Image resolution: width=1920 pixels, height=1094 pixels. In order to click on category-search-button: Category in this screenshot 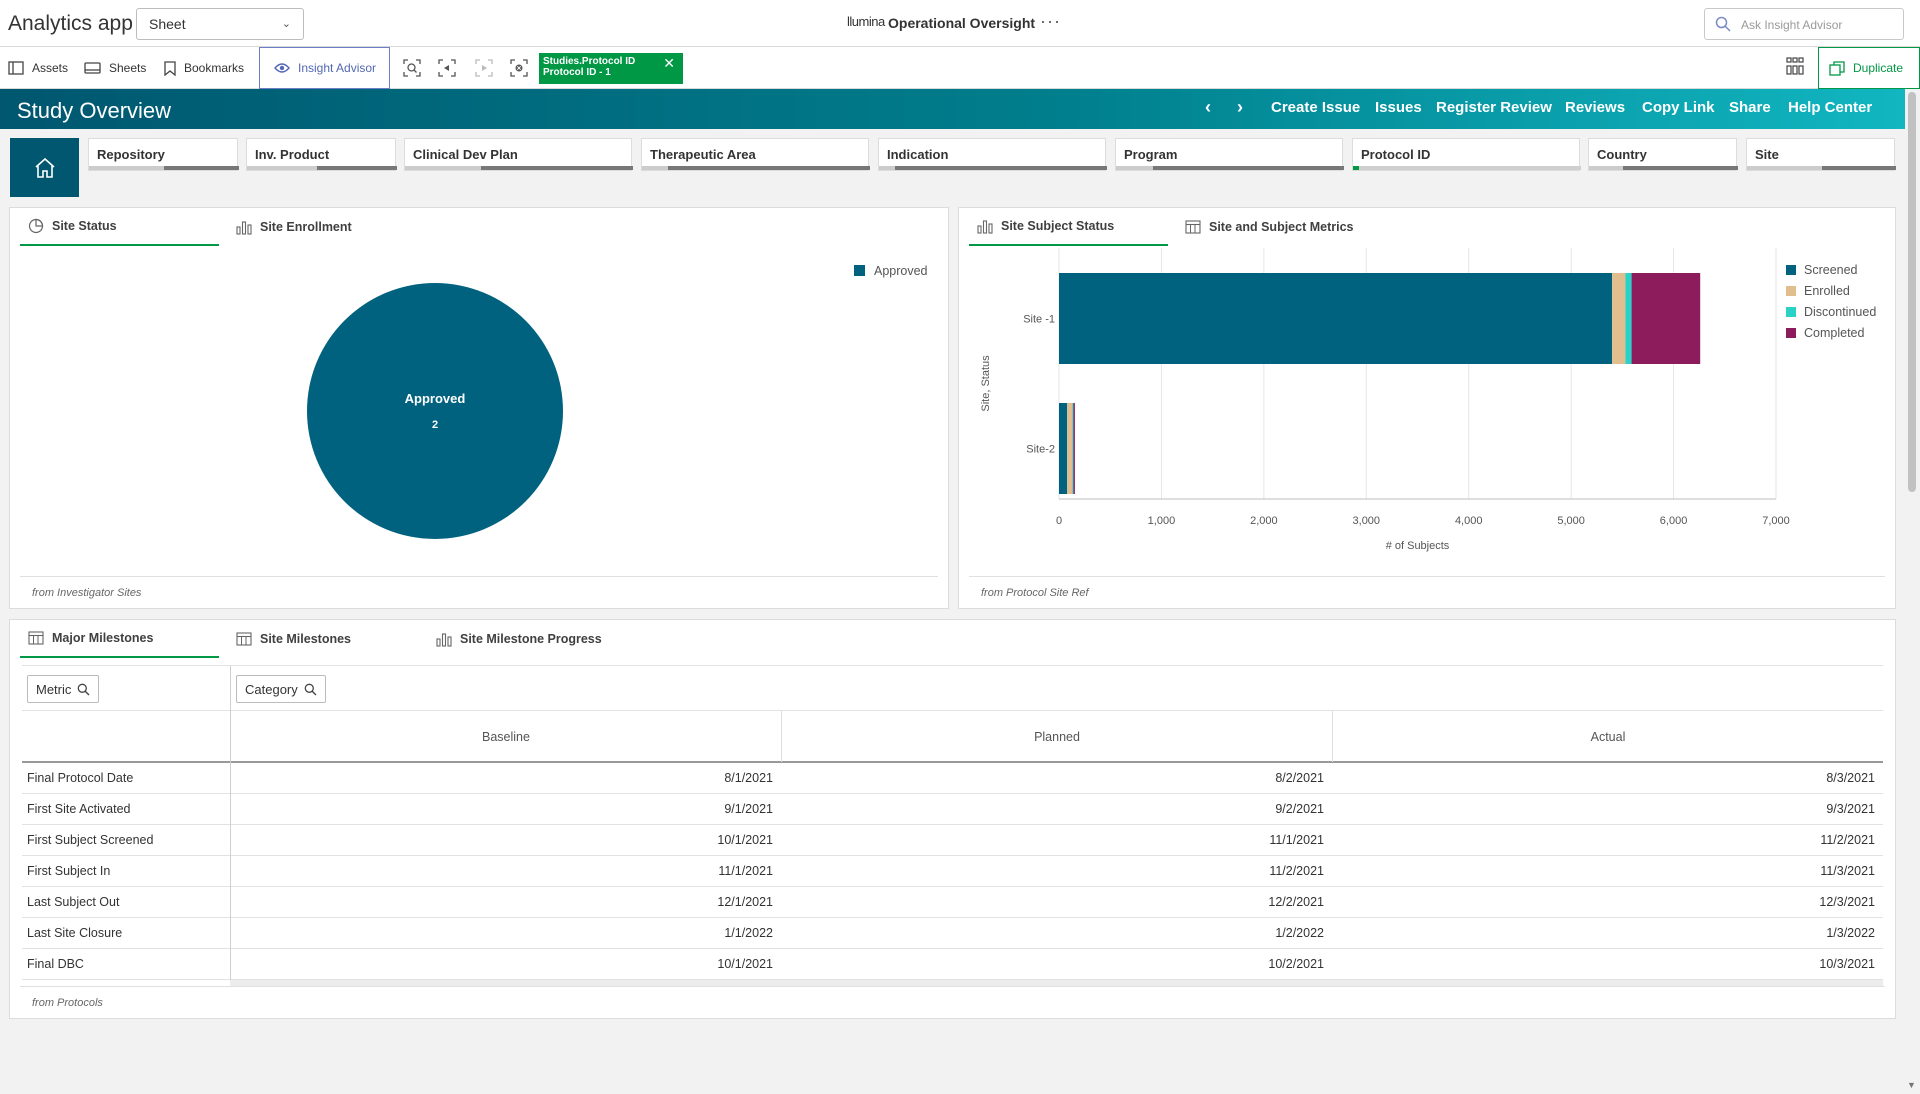, I will do `click(281, 689)`.